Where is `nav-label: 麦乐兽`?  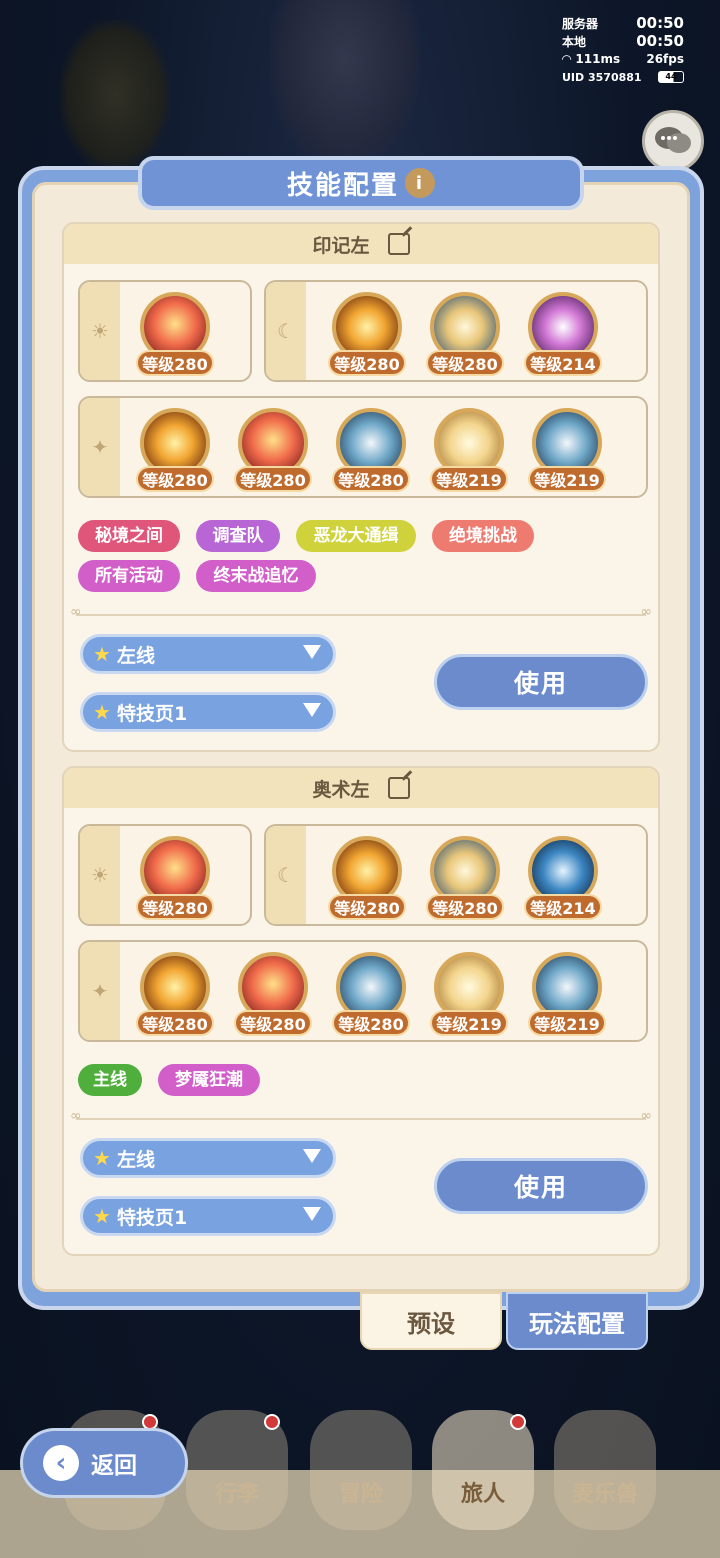
nav-label: 麦乐兽 is located at coordinates (604, 1494).